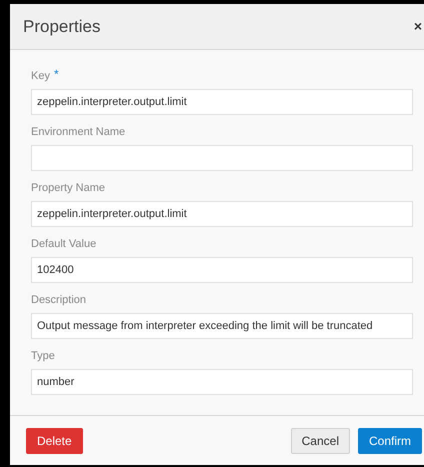  I want to click on field-label: Description, so click(58, 300).